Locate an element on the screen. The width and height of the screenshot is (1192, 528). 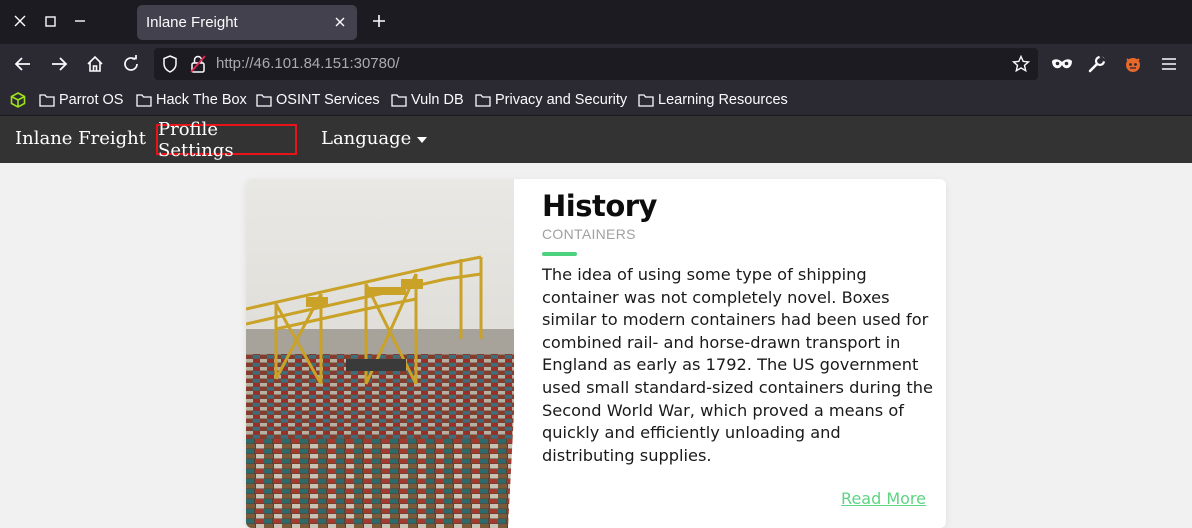
url-port-path: :30780/ is located at coordinates (374, 63).